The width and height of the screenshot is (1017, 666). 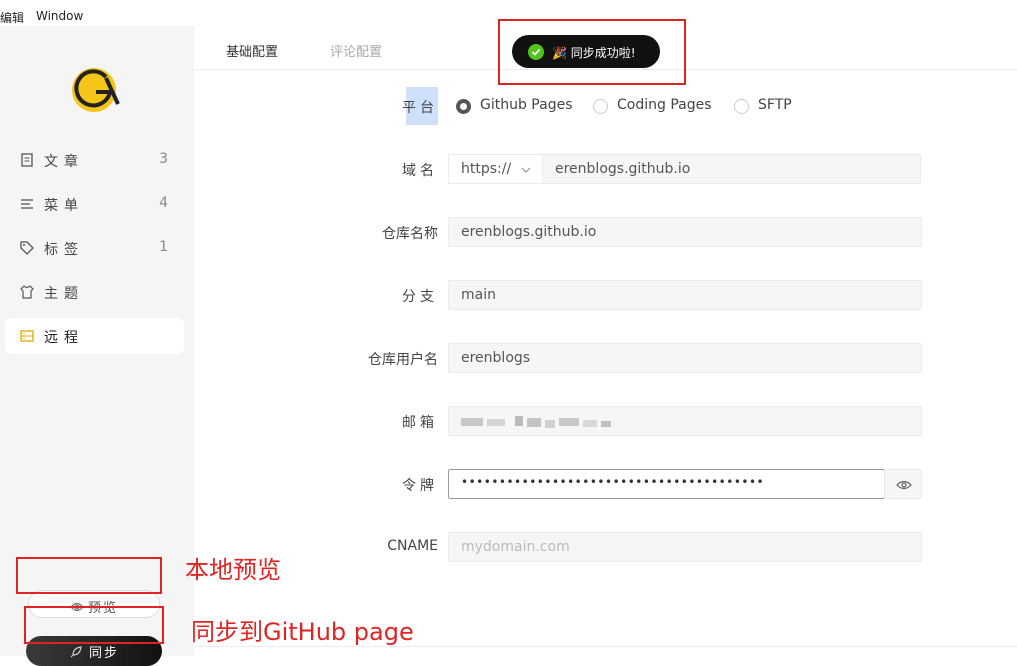 I want to click on chevron-down-icon, so click(x=526, y=170).